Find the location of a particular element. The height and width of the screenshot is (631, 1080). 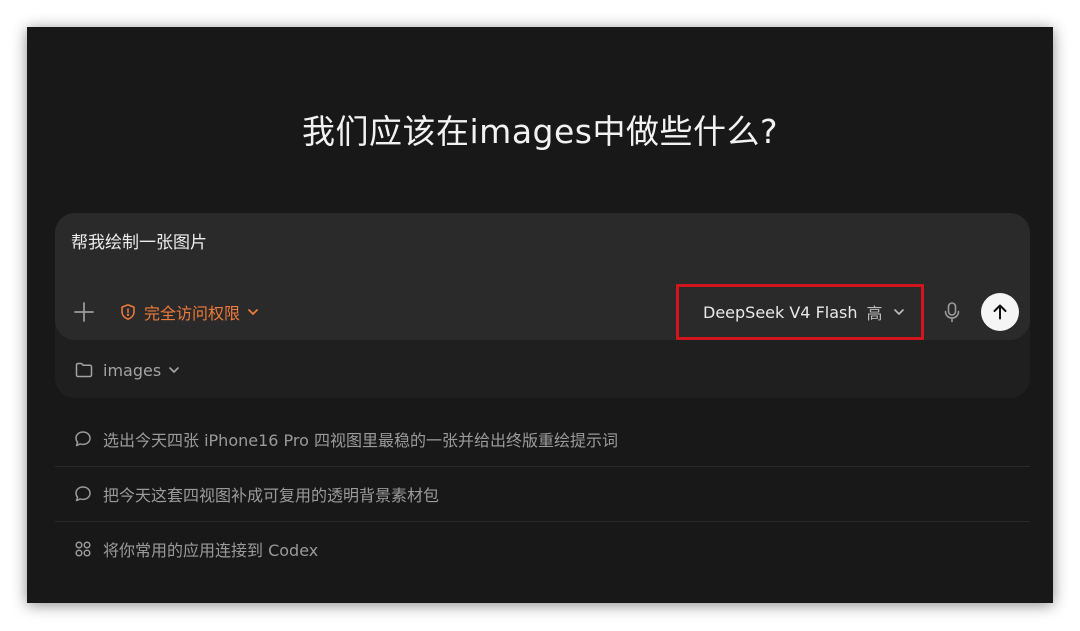

folder-icon is located at coordinates (84, 370).